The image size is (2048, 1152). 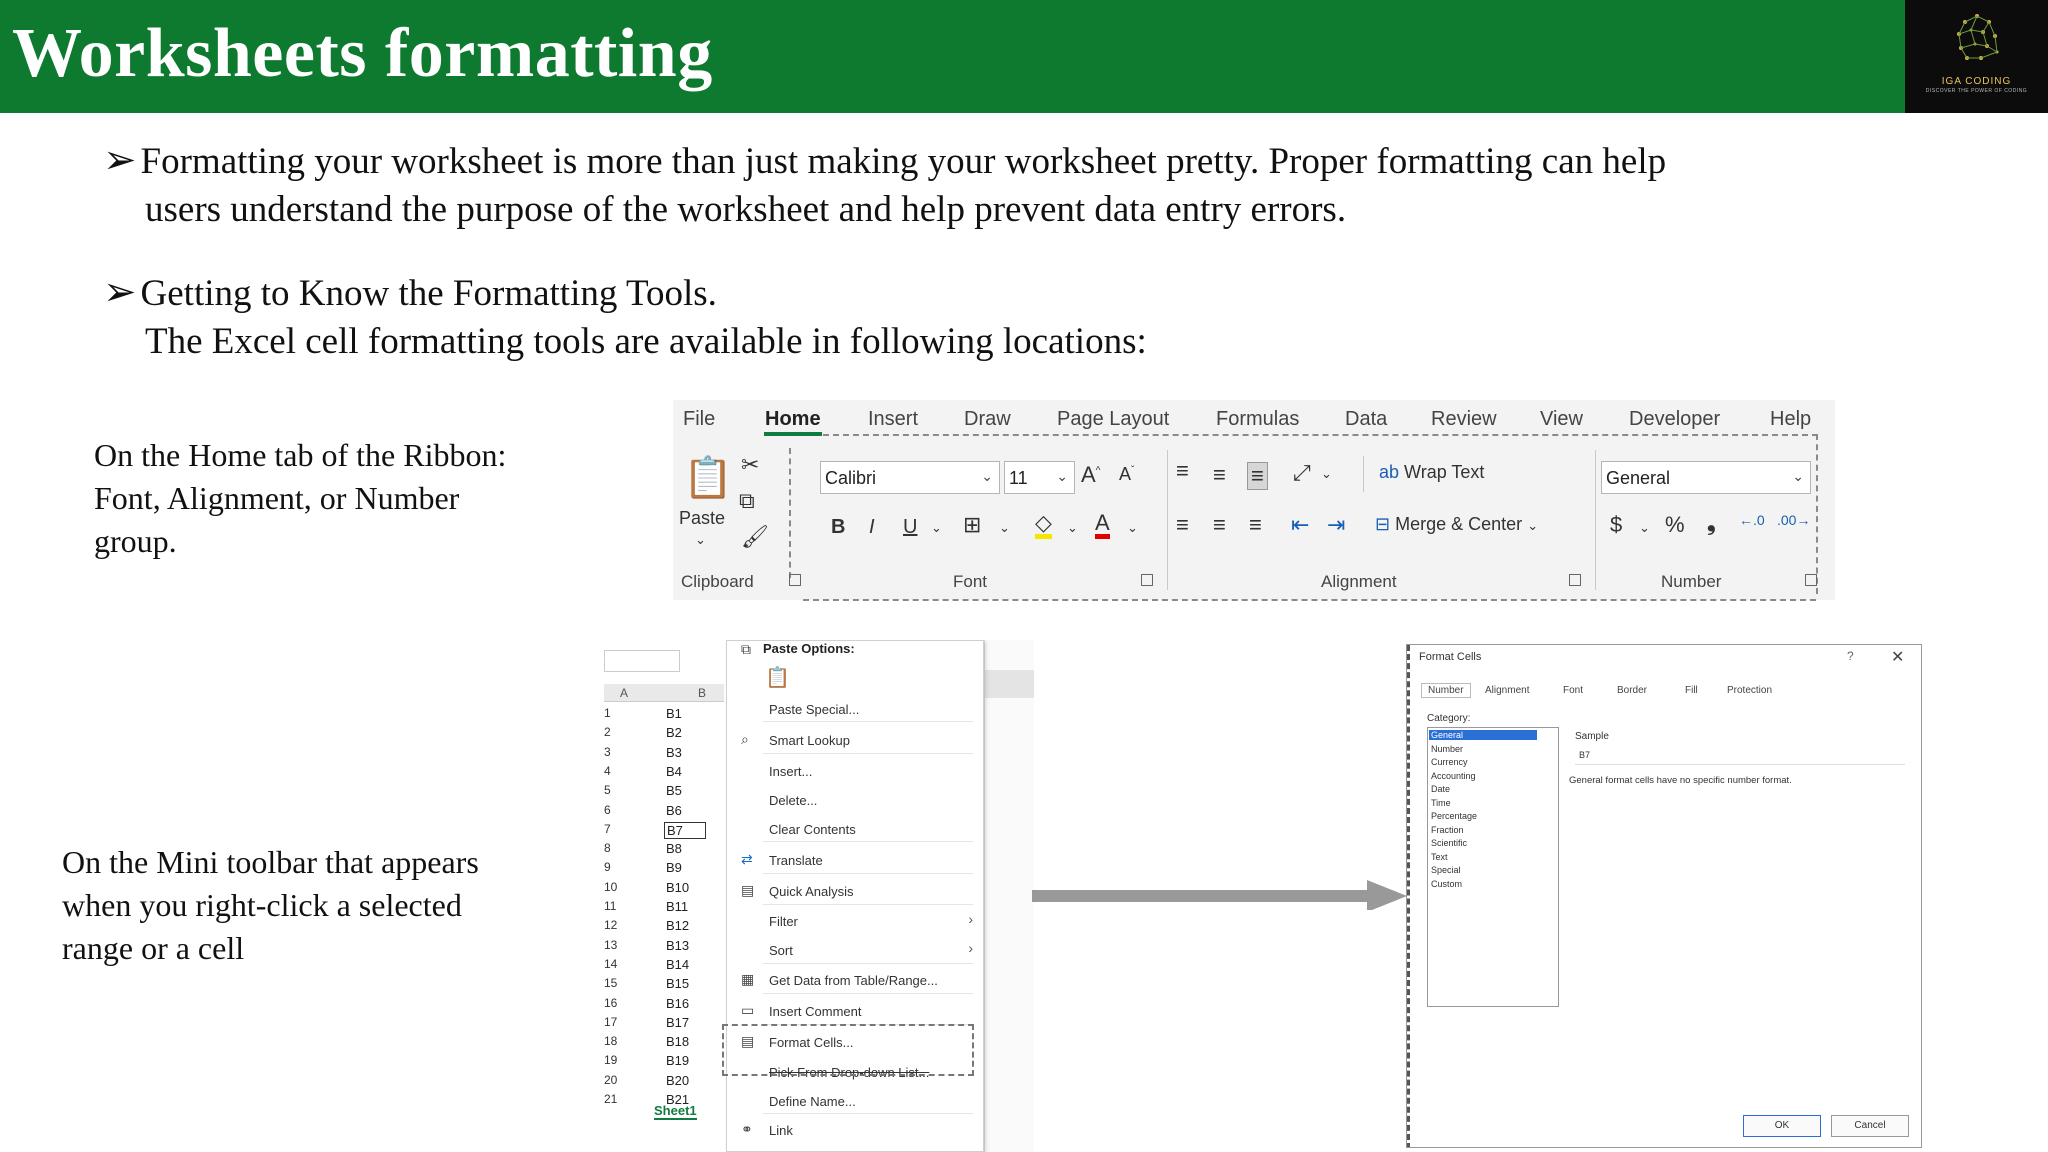 What do you see at coordinates (1090, 475) in the screenshot?
I see `increase-font-icon: A^` at bounding box center [1090, 475].